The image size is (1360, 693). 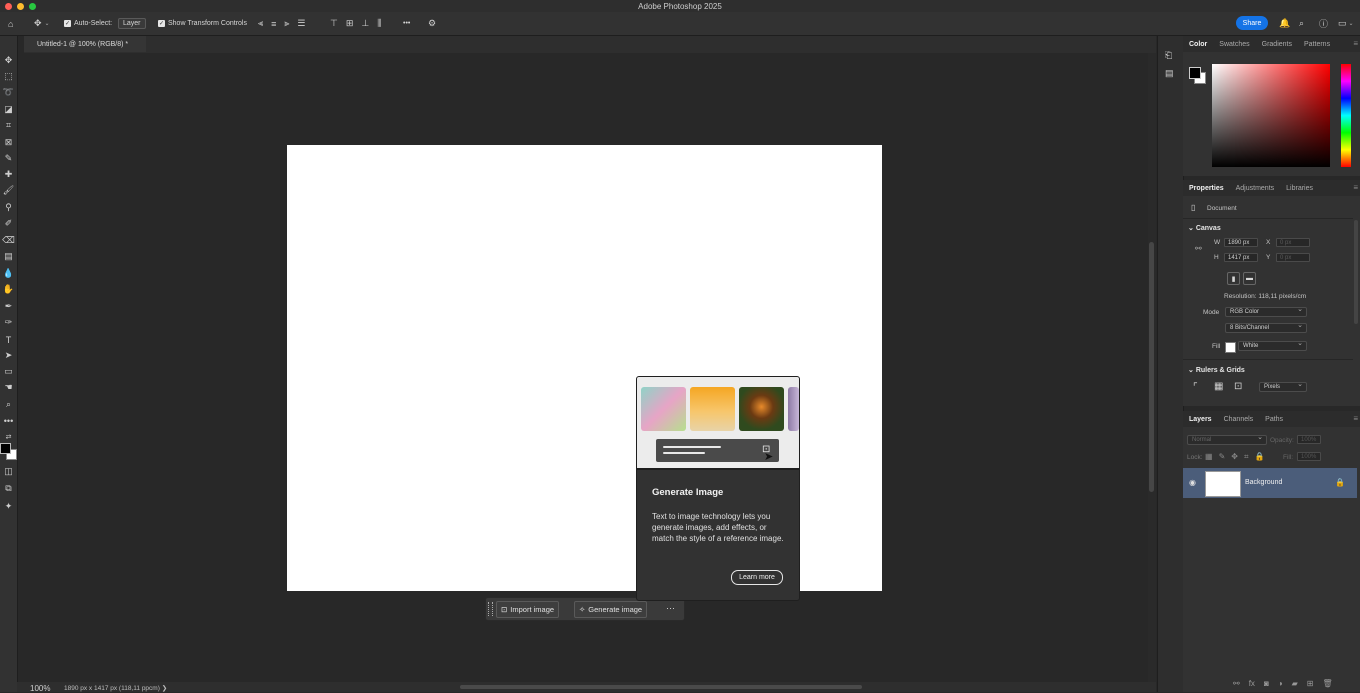 What do you see at coordinates (8, 306) in the screenshot?
I see `pen-tool-icon: ✒` at bounding box center [8, 306].